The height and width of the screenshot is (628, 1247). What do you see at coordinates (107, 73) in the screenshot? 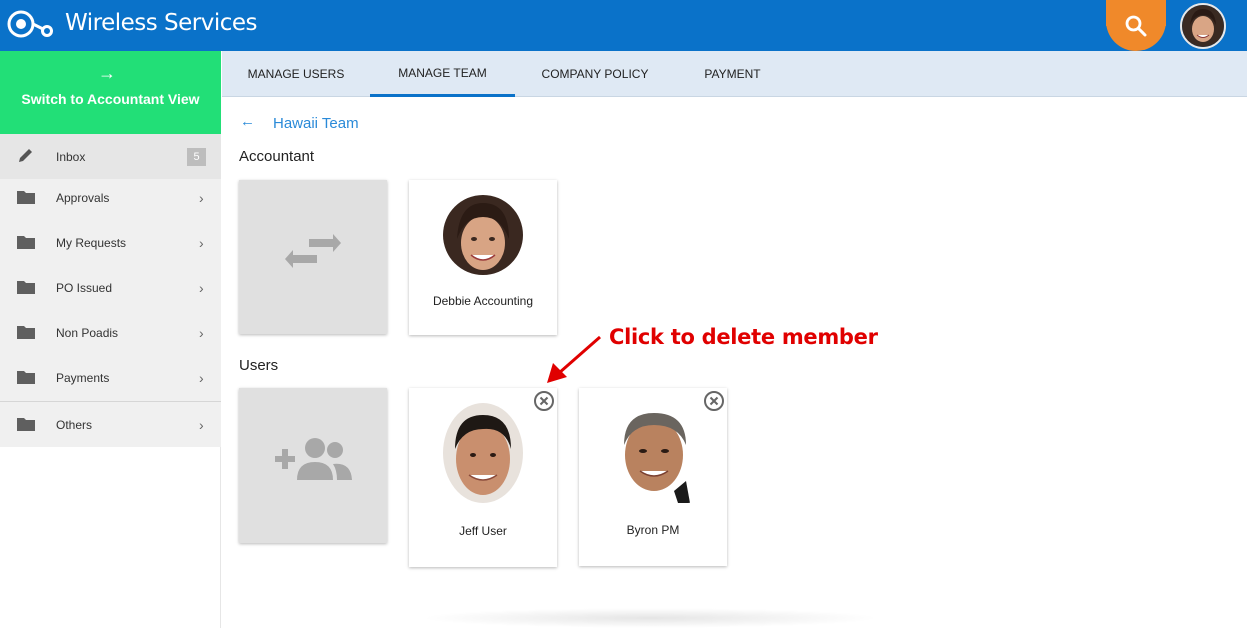
I see `arrow-right-icon: →` at bounding box center [107, 73].